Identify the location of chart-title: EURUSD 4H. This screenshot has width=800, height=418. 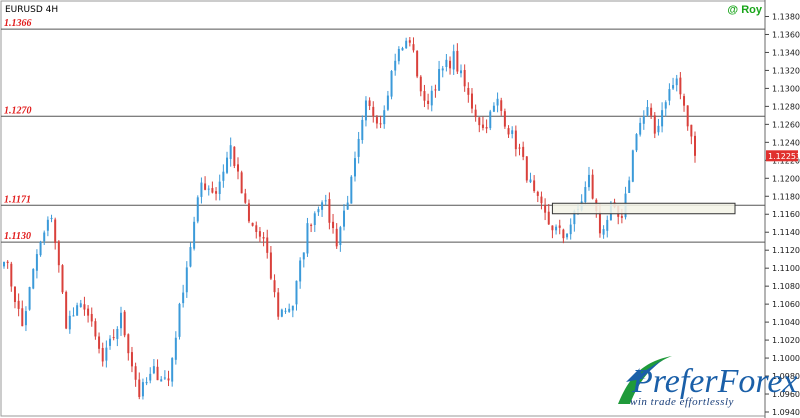
(31, 10).